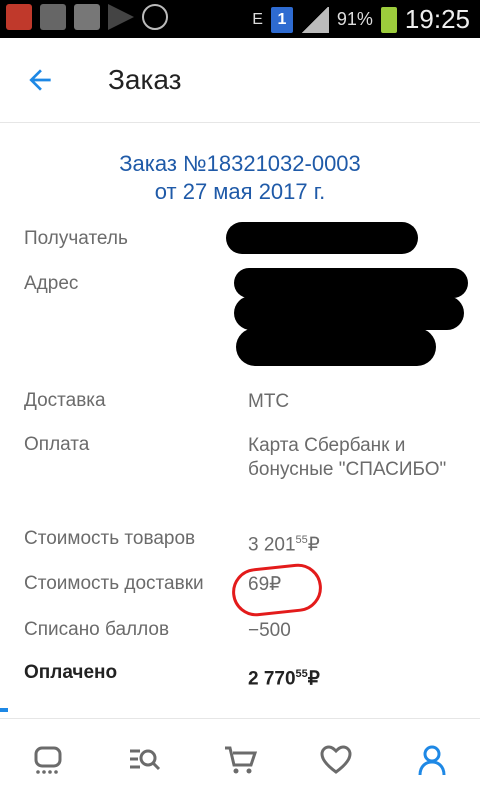 This screenshot has height=801, width=480. I want to click on delivery-label: Доставка, so click(65, 400).